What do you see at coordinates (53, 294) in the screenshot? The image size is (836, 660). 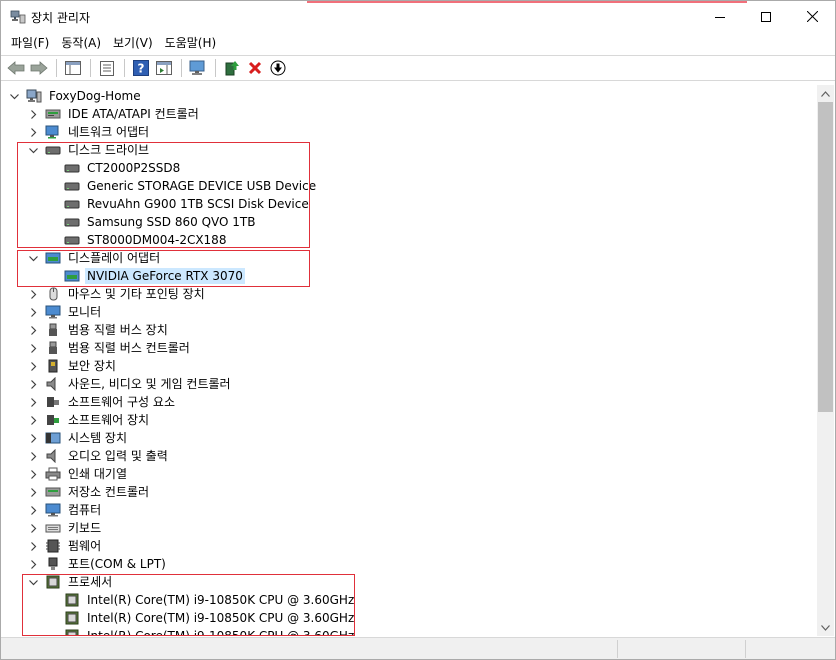 I see `mouse-icon` at bounding box center [53, 294].